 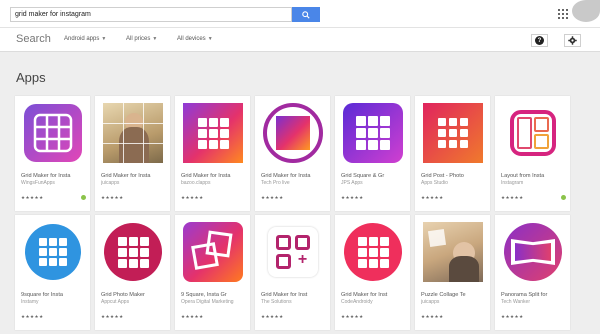 I want to click on help-button: ?, so click(x=539, y=40).